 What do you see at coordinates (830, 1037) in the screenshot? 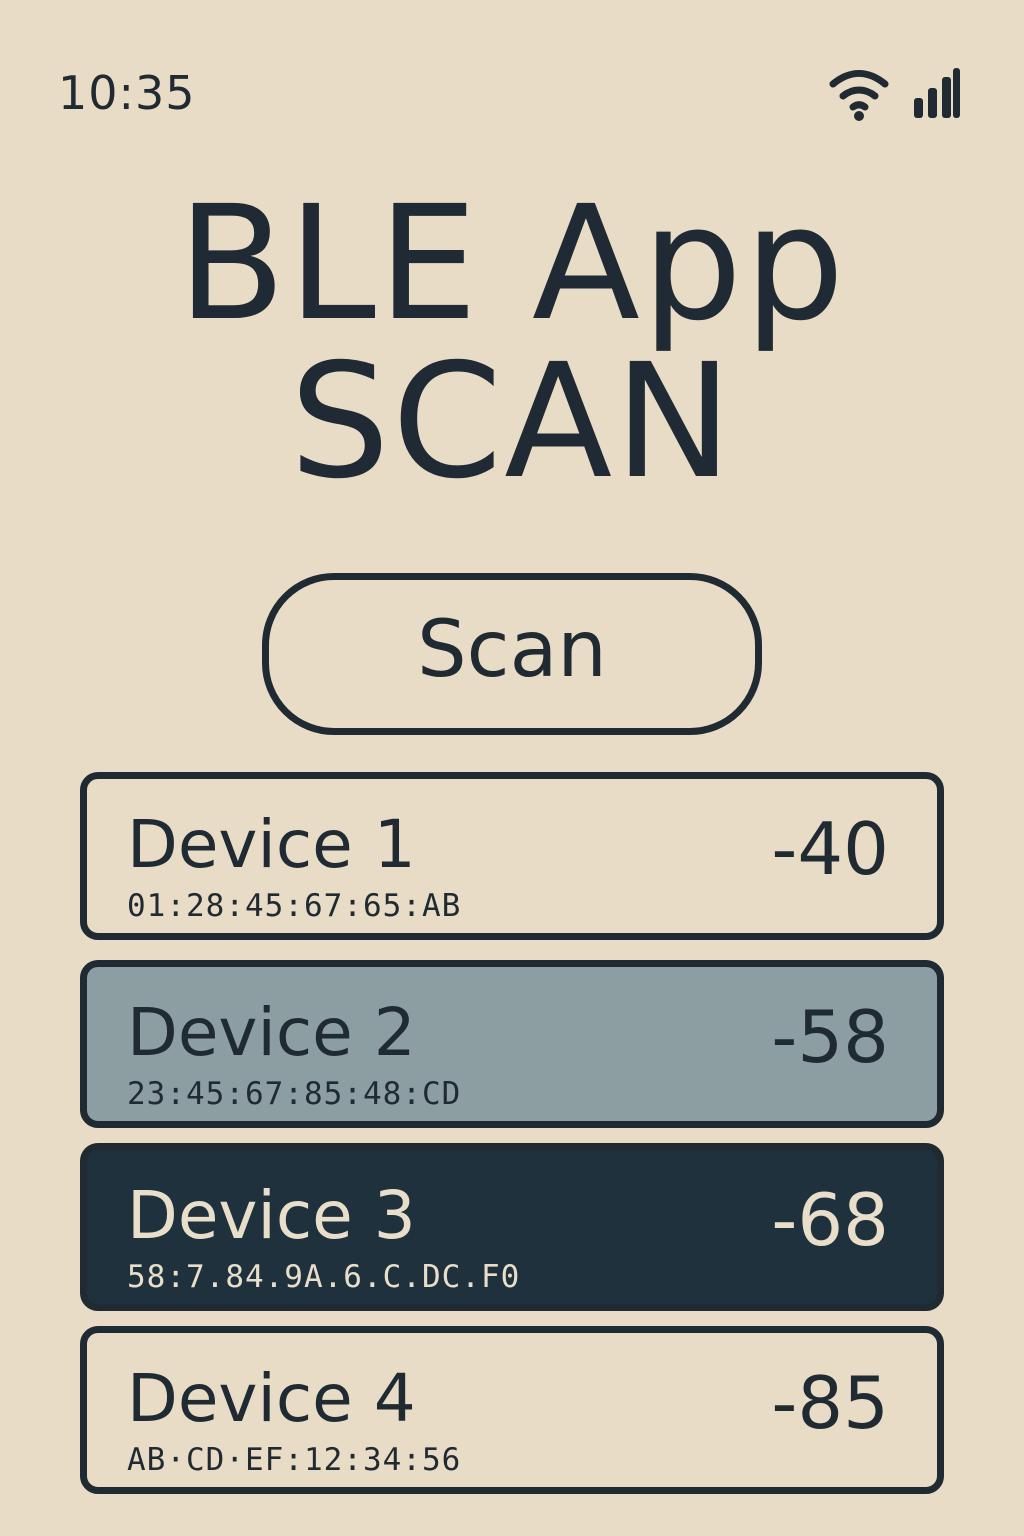
I see `device-rssi: -58` at bounding box center [830, 1037].